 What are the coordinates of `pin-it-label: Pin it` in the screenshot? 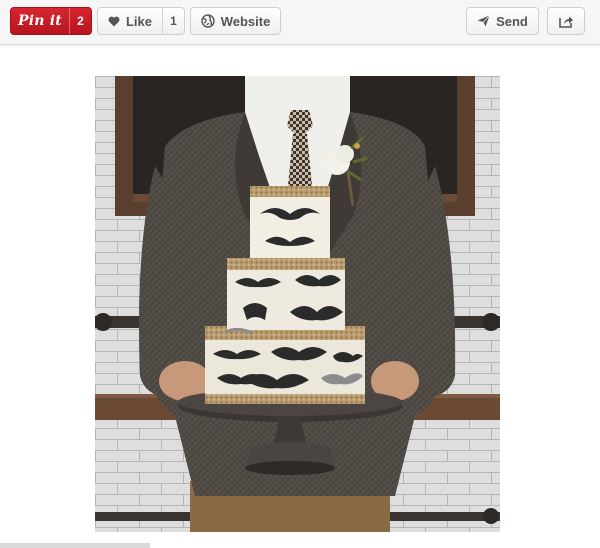 It's located at (40, 21).